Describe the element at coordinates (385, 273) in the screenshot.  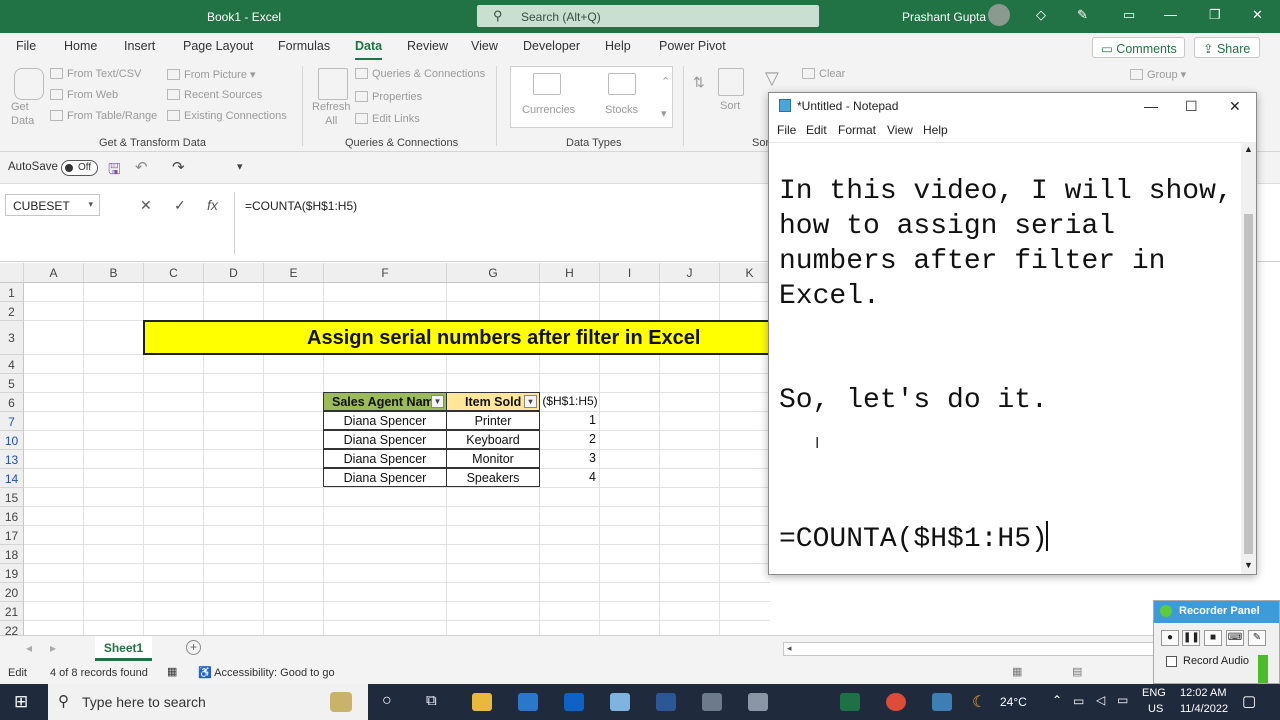
I see `column-header: F` at that location.